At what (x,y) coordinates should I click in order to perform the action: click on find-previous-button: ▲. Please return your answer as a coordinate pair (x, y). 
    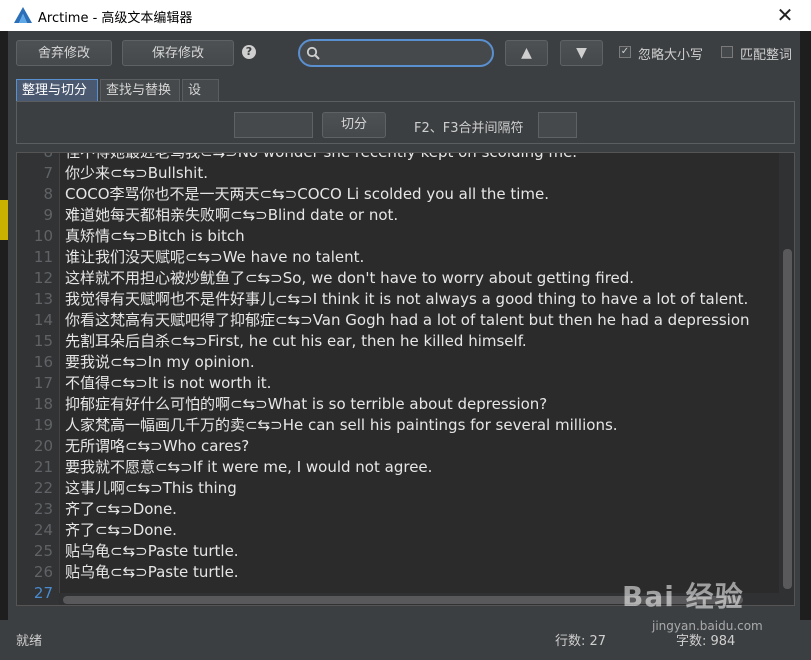
    Looking at the image, I should click on (526, 53).